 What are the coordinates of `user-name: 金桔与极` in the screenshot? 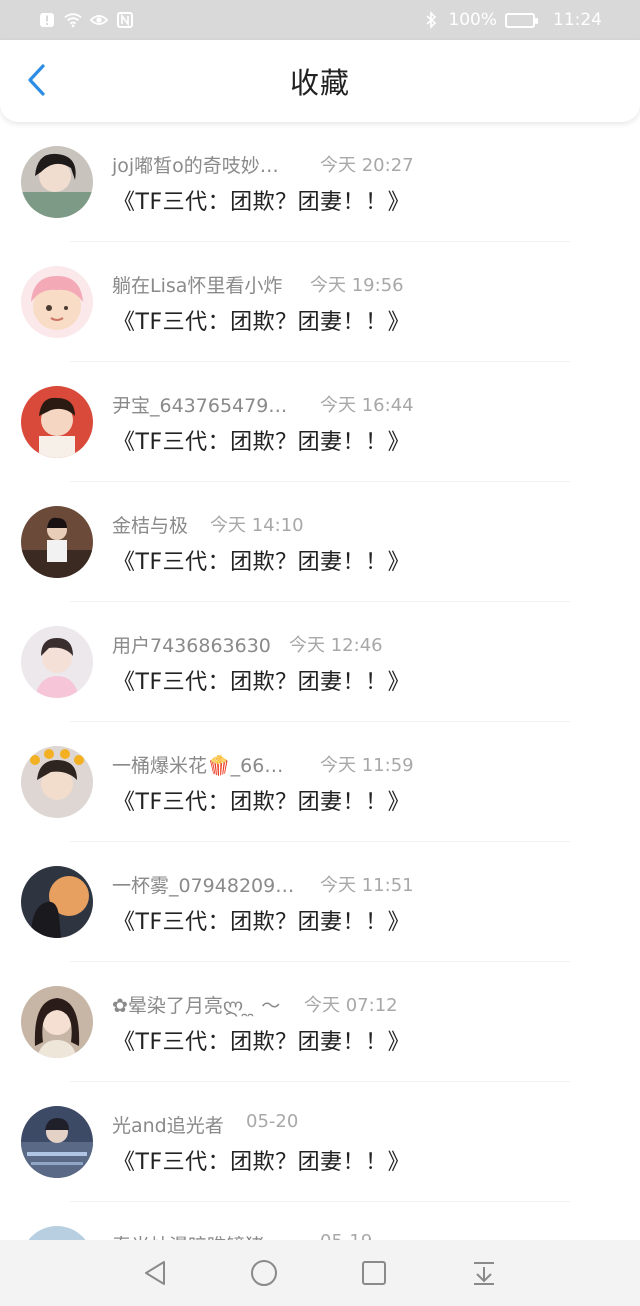 It's located at (150, 526).